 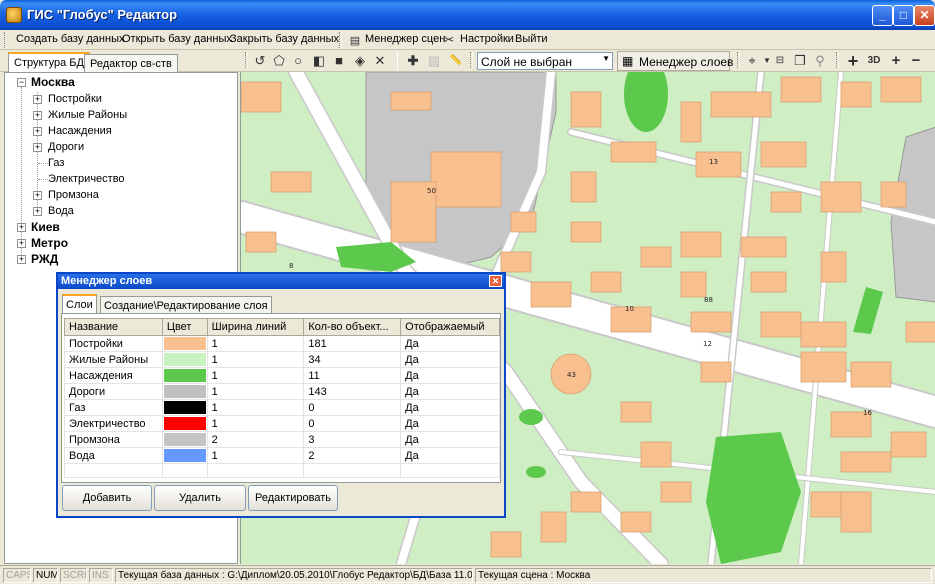 I want to click on tab-layers: Слои, so click(x=79, y=303).